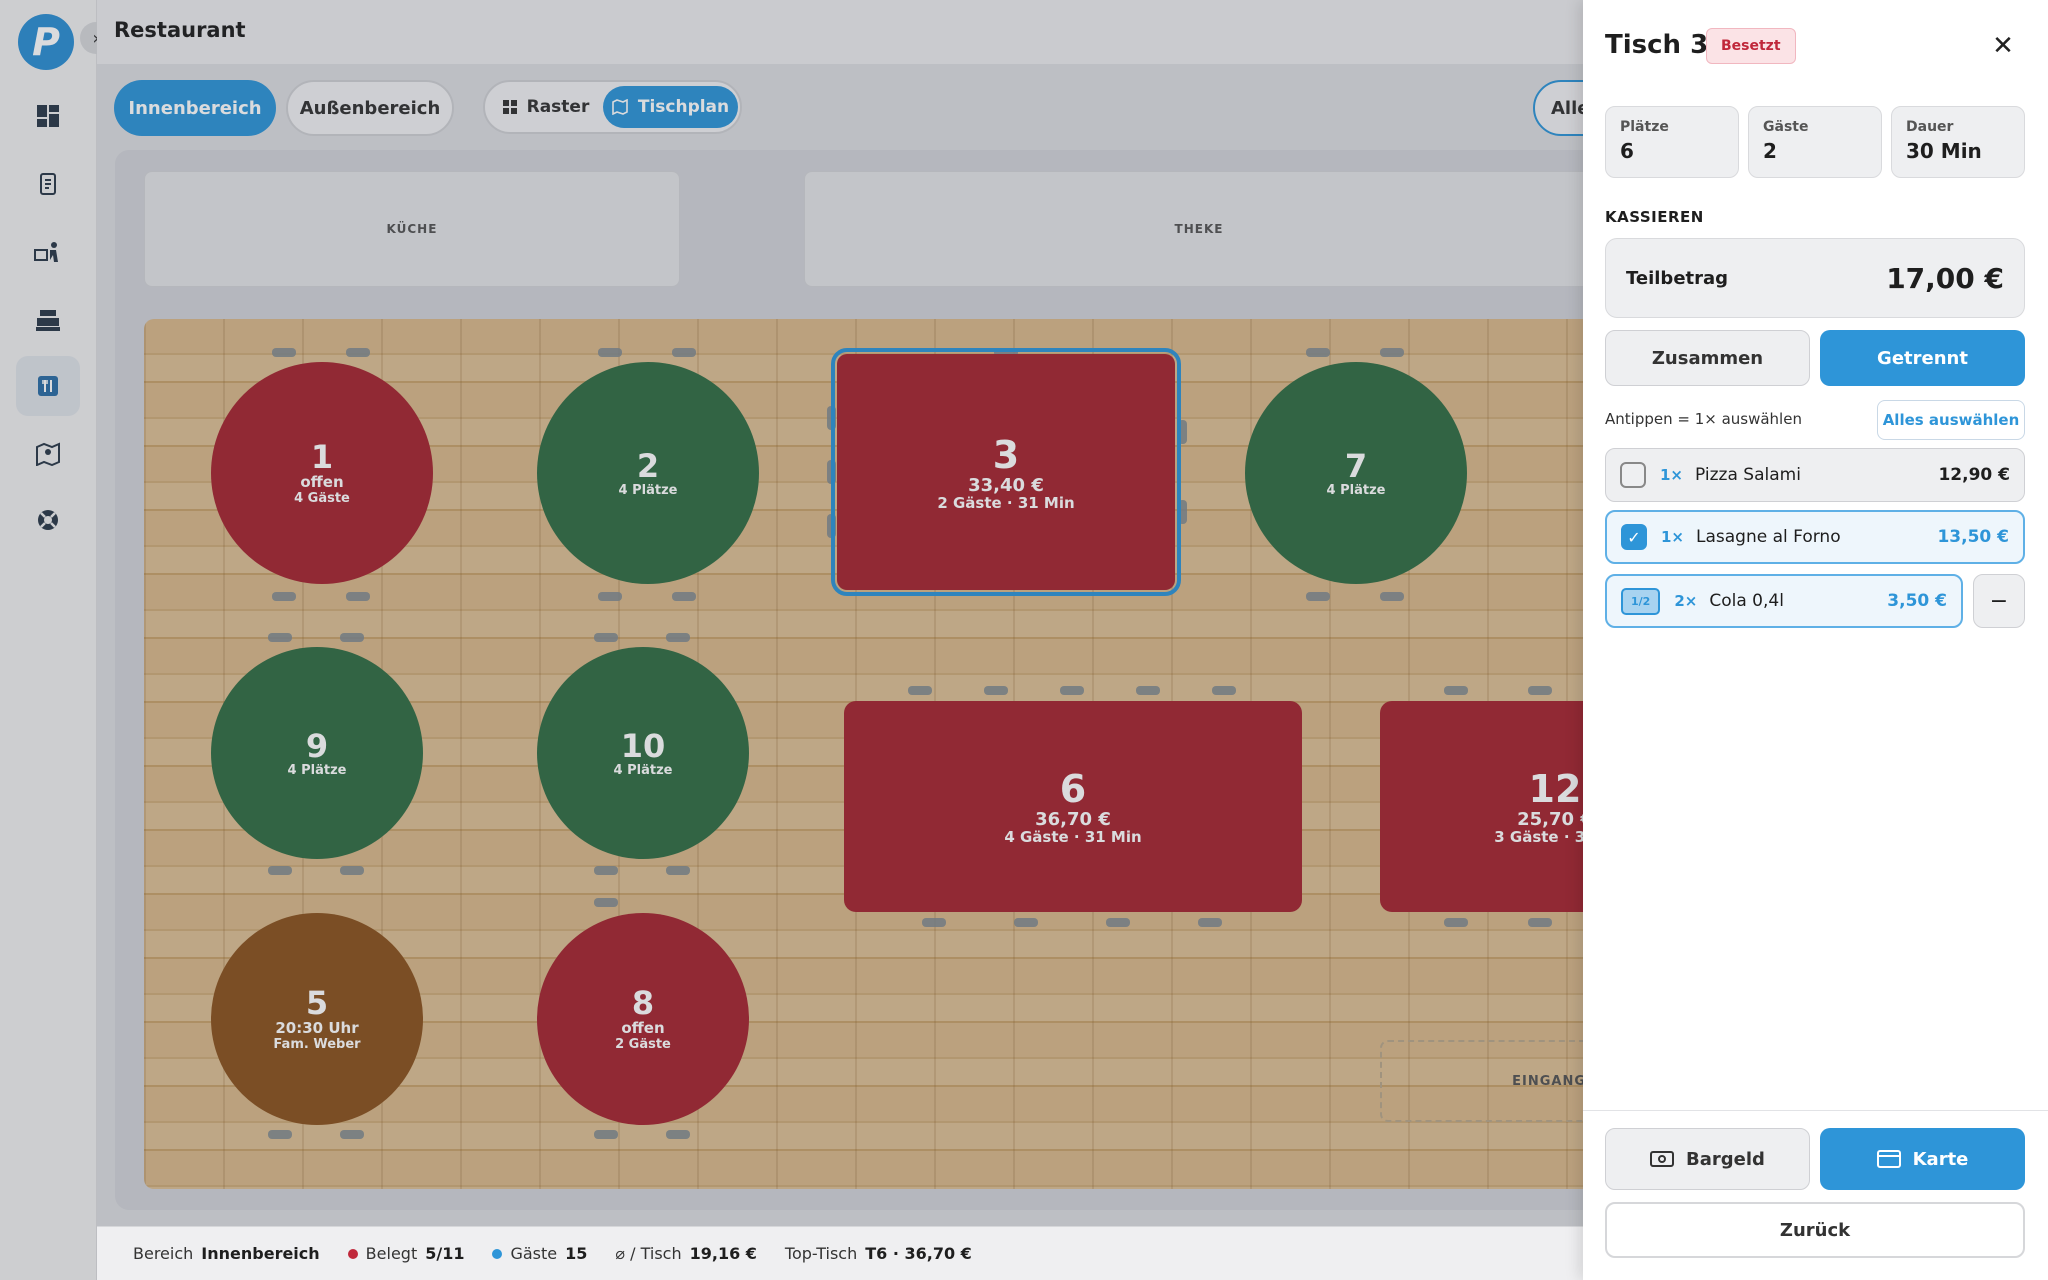 Image resolution: width=2048 pixels, height=1280 pixels. Describe the element at coordinates (163, 1253) in the screenshot. I see `status-area-label: Bereich` at that location.